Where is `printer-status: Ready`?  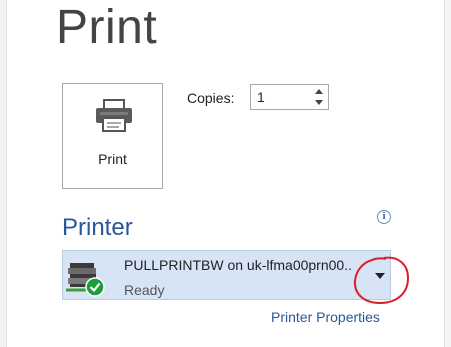
printer-status: Ready is located at coordinates (144, 290).